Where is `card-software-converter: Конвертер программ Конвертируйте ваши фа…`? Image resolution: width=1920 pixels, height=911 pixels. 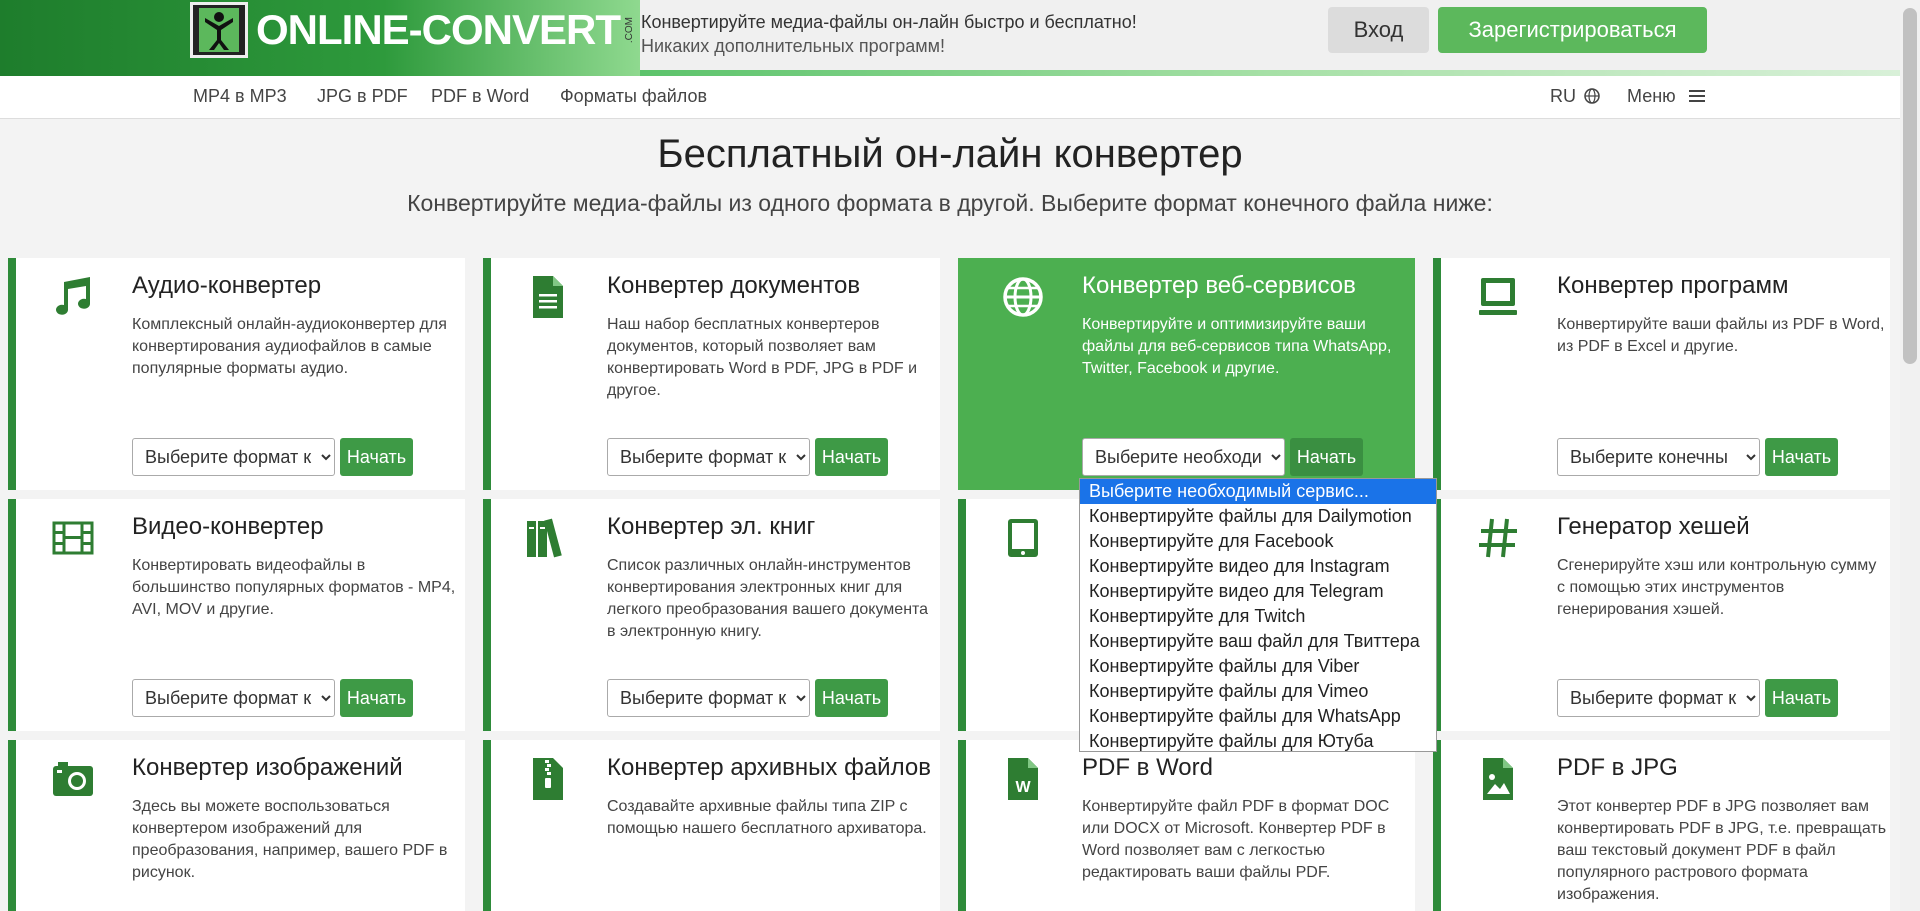
card-software-converter: Конвертер программ Конвертируйте ваши фа… is located at coordinates (1661, 374).